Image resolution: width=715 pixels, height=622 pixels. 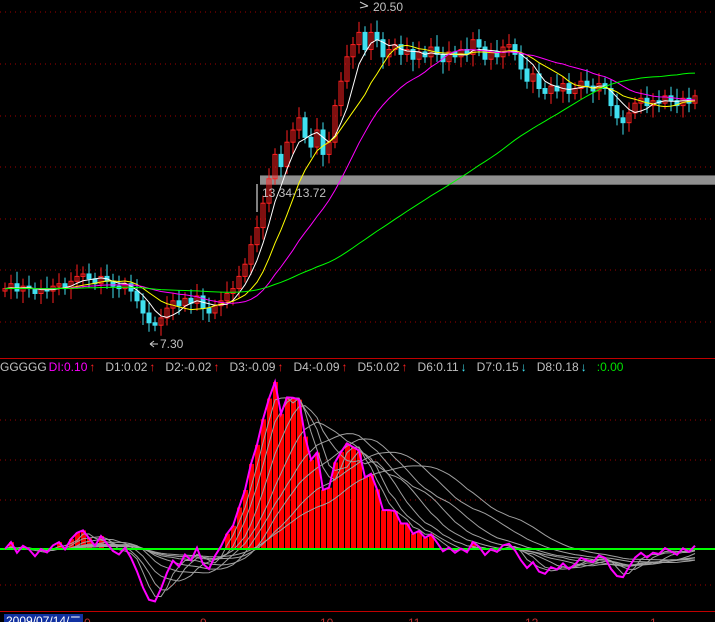 I want to click on indicator-last-value: :0.00, so click(x=610, y=367).